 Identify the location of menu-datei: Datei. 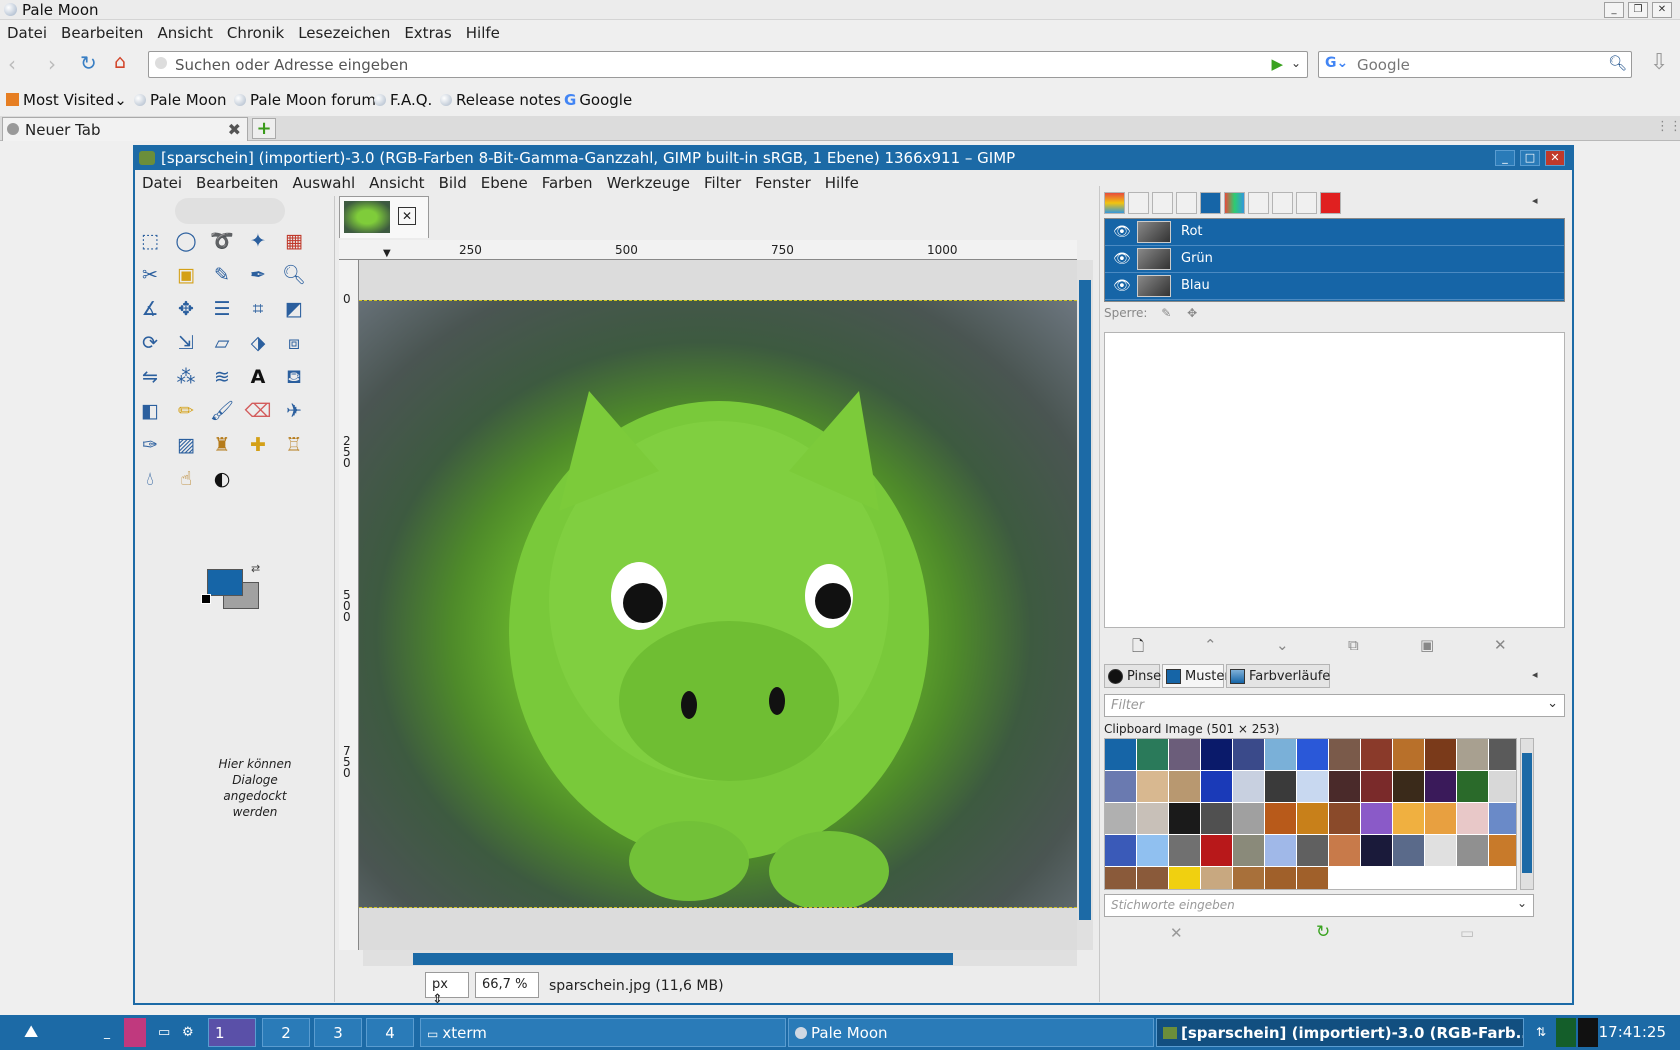
(27, 33).